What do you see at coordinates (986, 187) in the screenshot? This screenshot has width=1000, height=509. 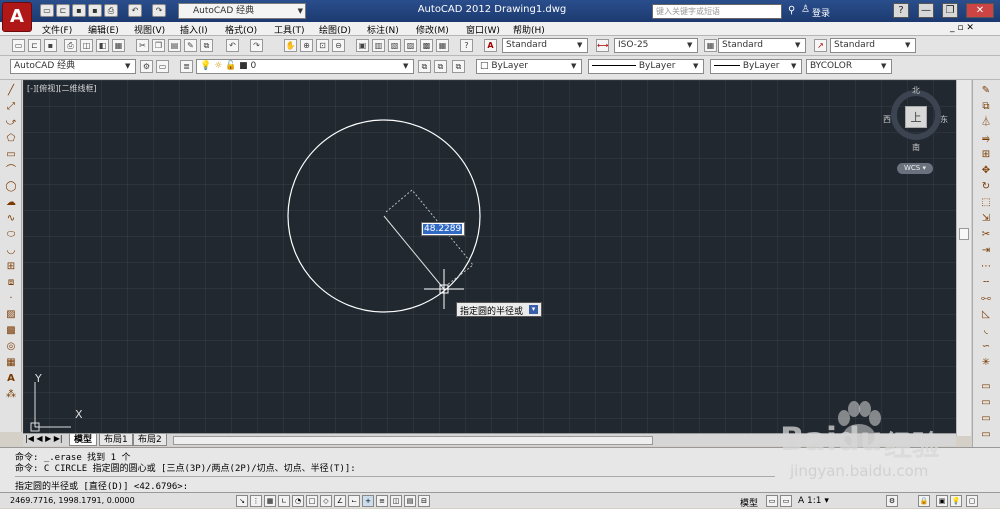 I see `rotate-icon: ↻` at bounding box center [986, 187].